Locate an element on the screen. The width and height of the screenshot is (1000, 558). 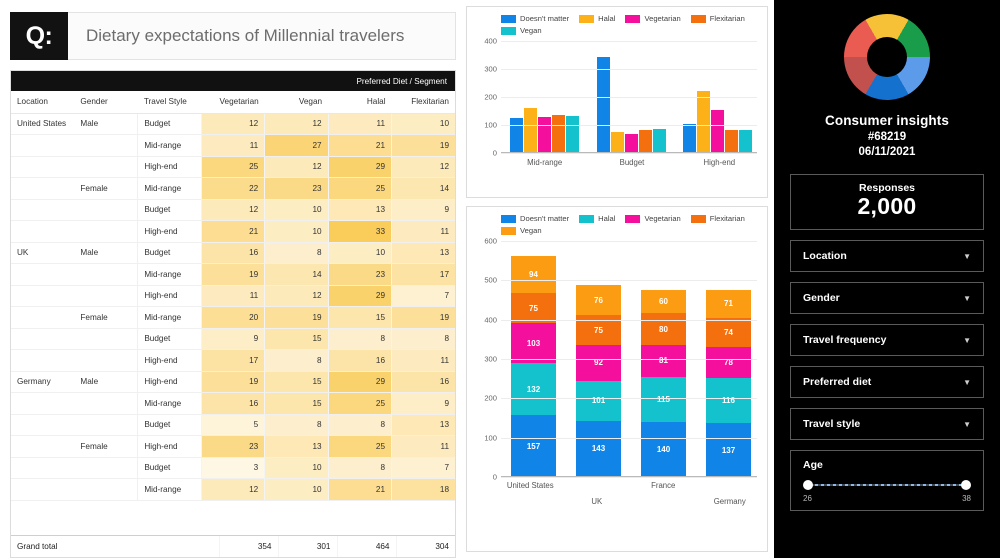
filter-travel-style: Travel style ▼ is located at coordinates (887, 424).